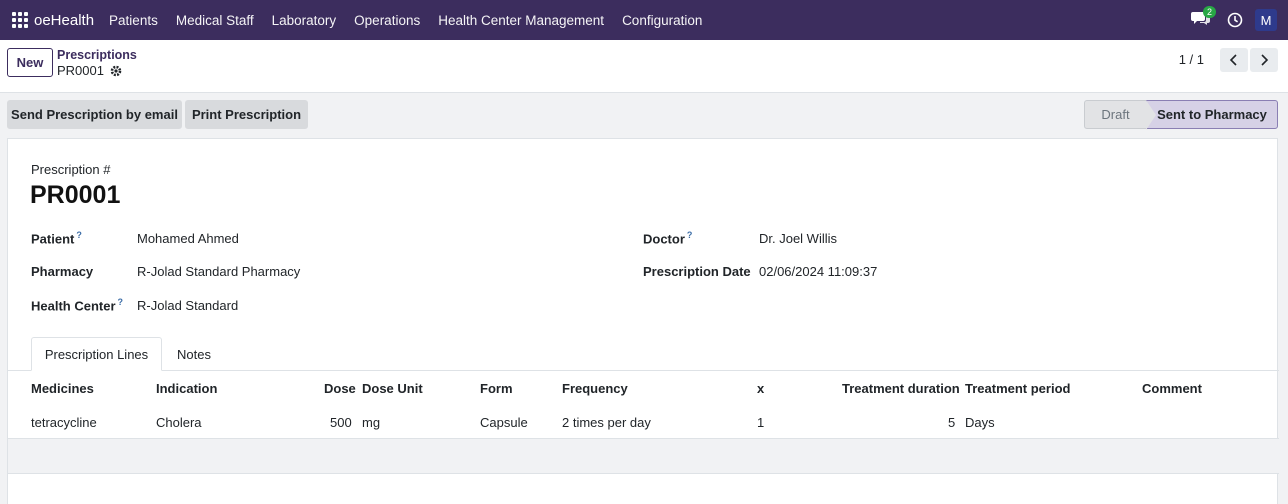 Image resolution: width=1288 pixels, height=504 pixels. What do you see at coordinates (760, 388) in the screenshot?
I see `column-x: x` at bounding box center [760, 388].